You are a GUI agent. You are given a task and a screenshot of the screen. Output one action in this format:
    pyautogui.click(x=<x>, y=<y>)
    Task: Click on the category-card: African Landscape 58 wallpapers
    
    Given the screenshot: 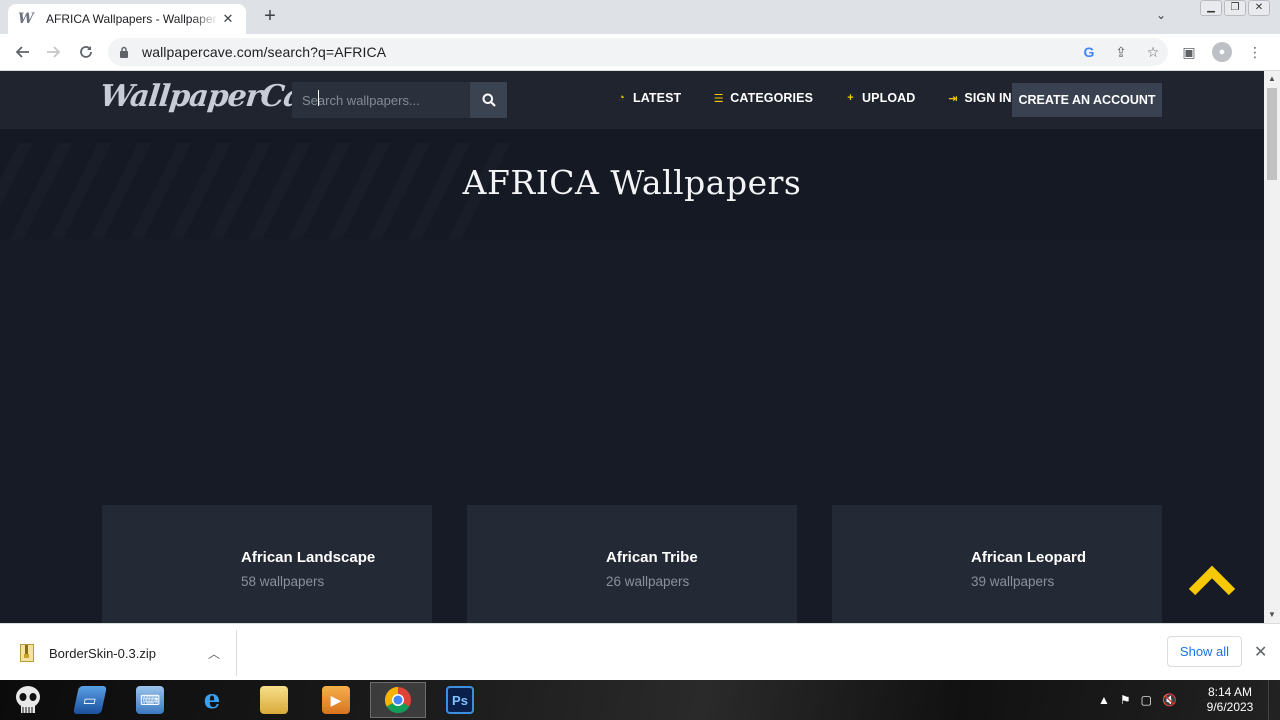 What is the action you would take?
    pyautogui.click(x=267, y=564)
    